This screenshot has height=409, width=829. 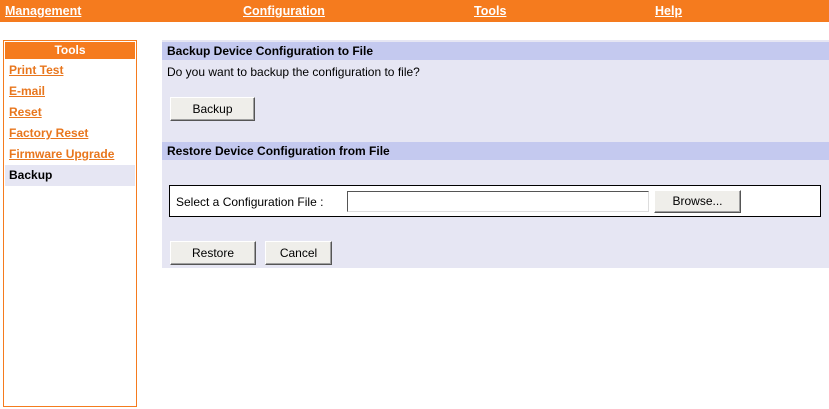 I want to click on nav-tools: Tools, so click(x=490, y=11).